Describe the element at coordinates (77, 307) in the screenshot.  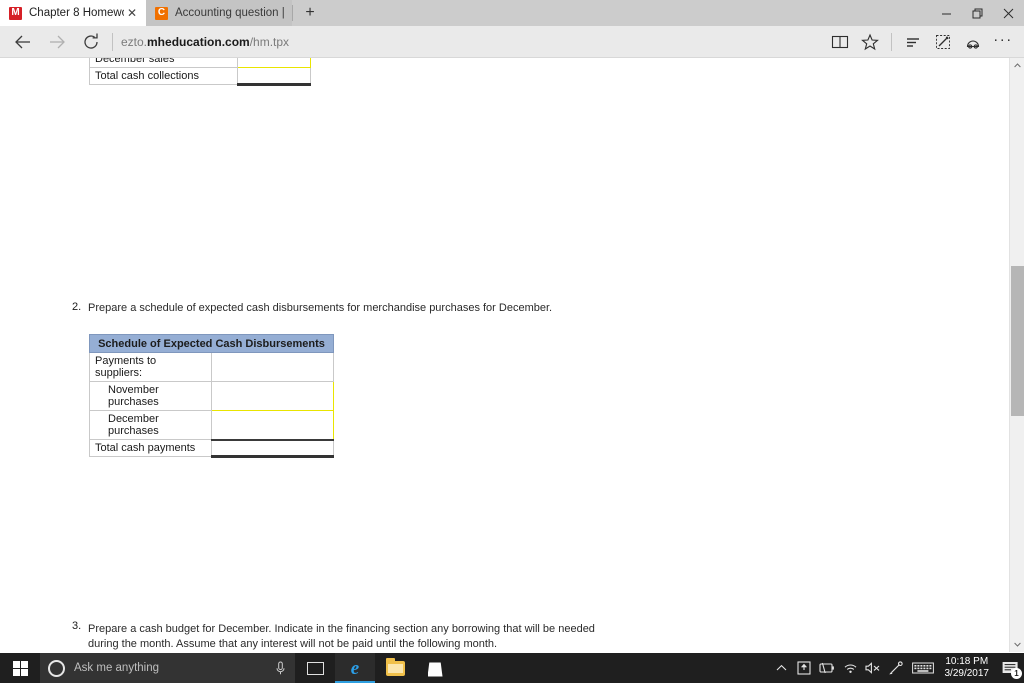
I see `question-2-number: 2.` at that location.